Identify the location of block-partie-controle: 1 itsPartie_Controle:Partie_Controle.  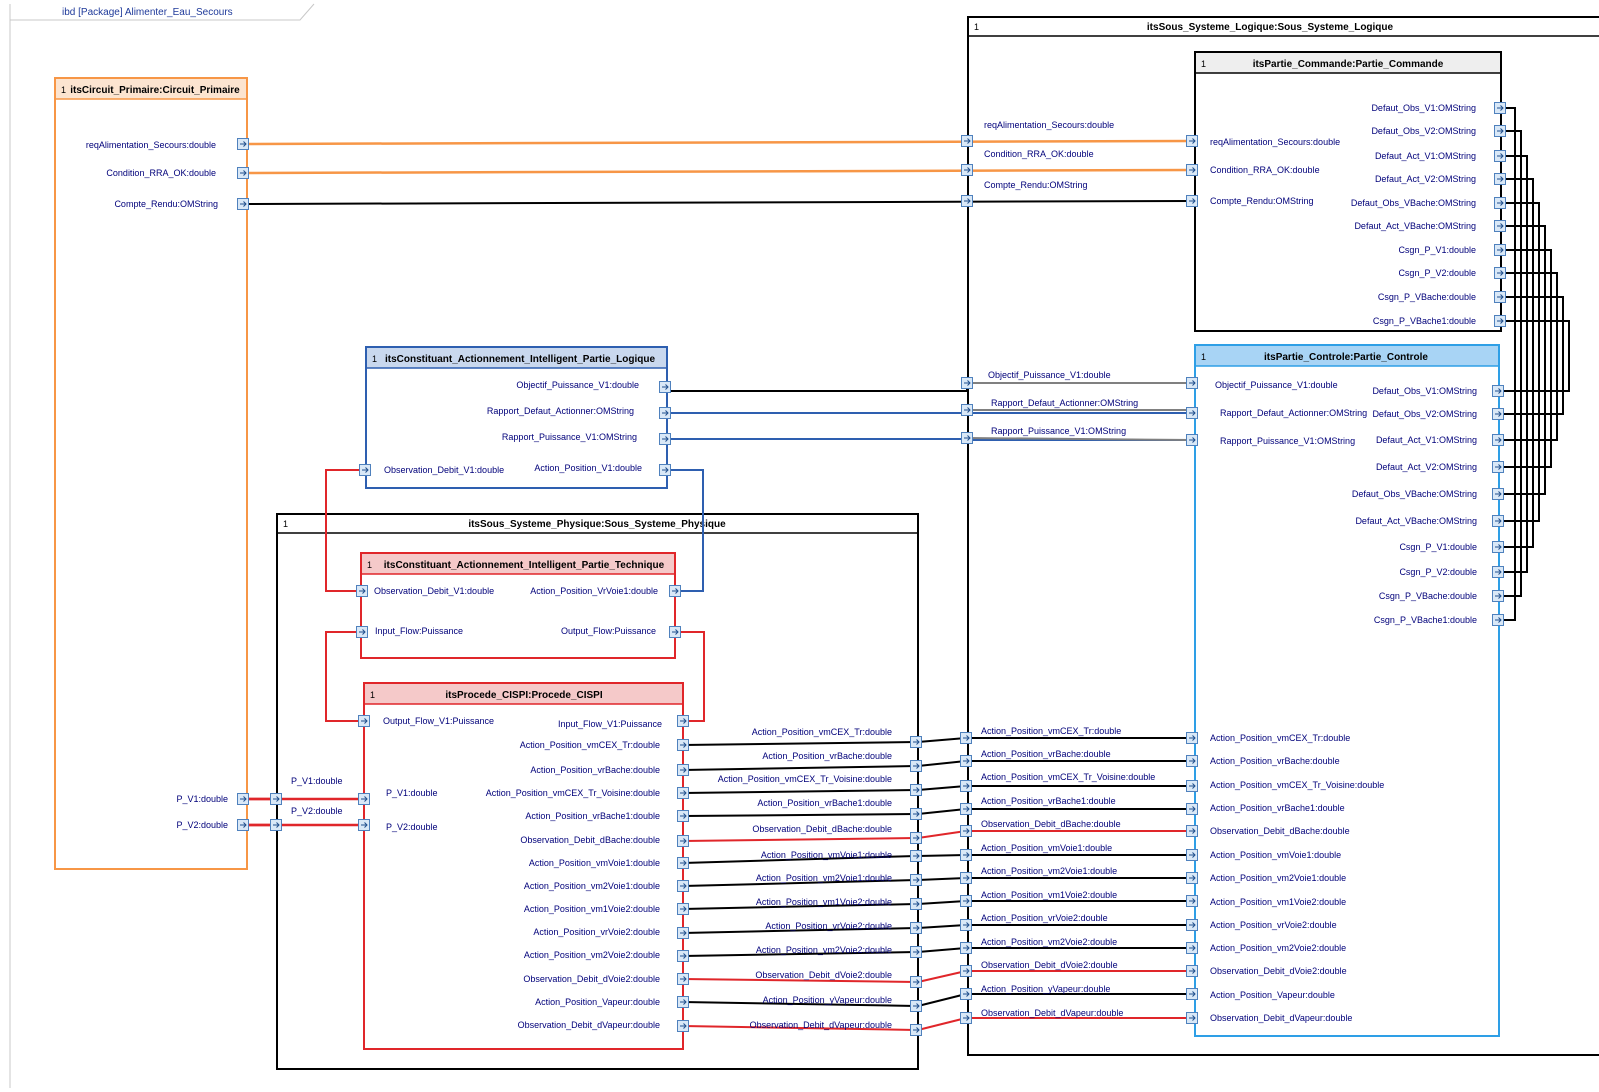
(1347, 690).